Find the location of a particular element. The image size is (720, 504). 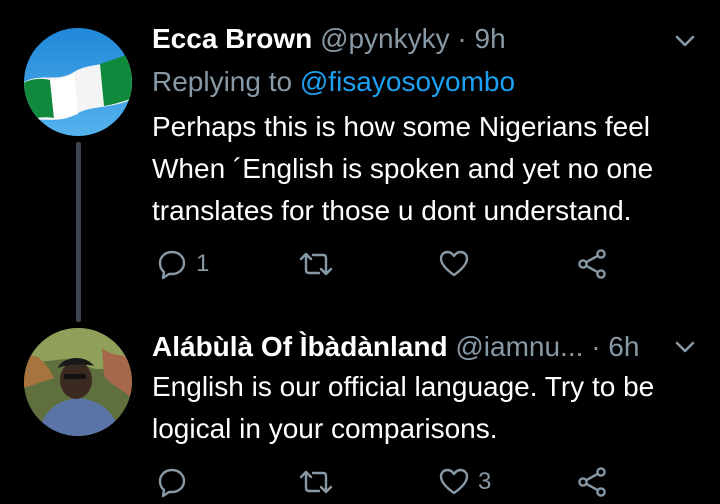

reply-button is located at coordinates (176, 482).